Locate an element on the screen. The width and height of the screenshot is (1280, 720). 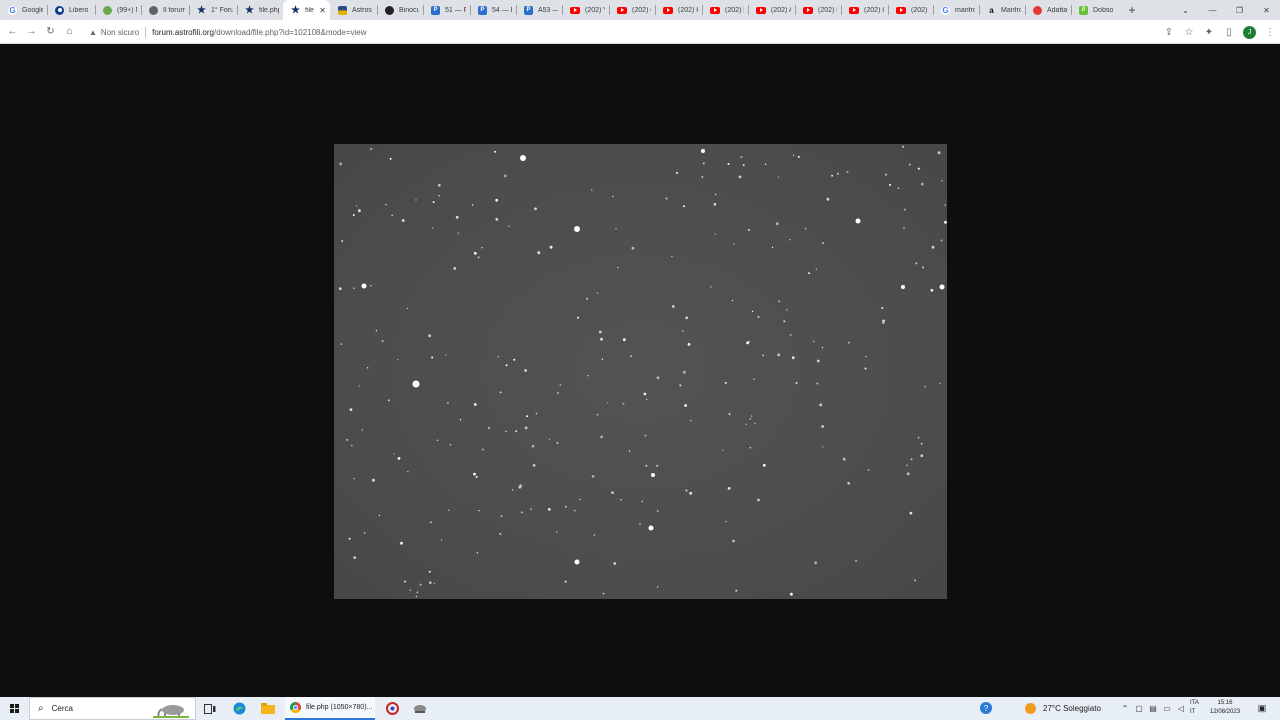
tab-active: ★ file. ✕ is located at coordinates (306, 10).